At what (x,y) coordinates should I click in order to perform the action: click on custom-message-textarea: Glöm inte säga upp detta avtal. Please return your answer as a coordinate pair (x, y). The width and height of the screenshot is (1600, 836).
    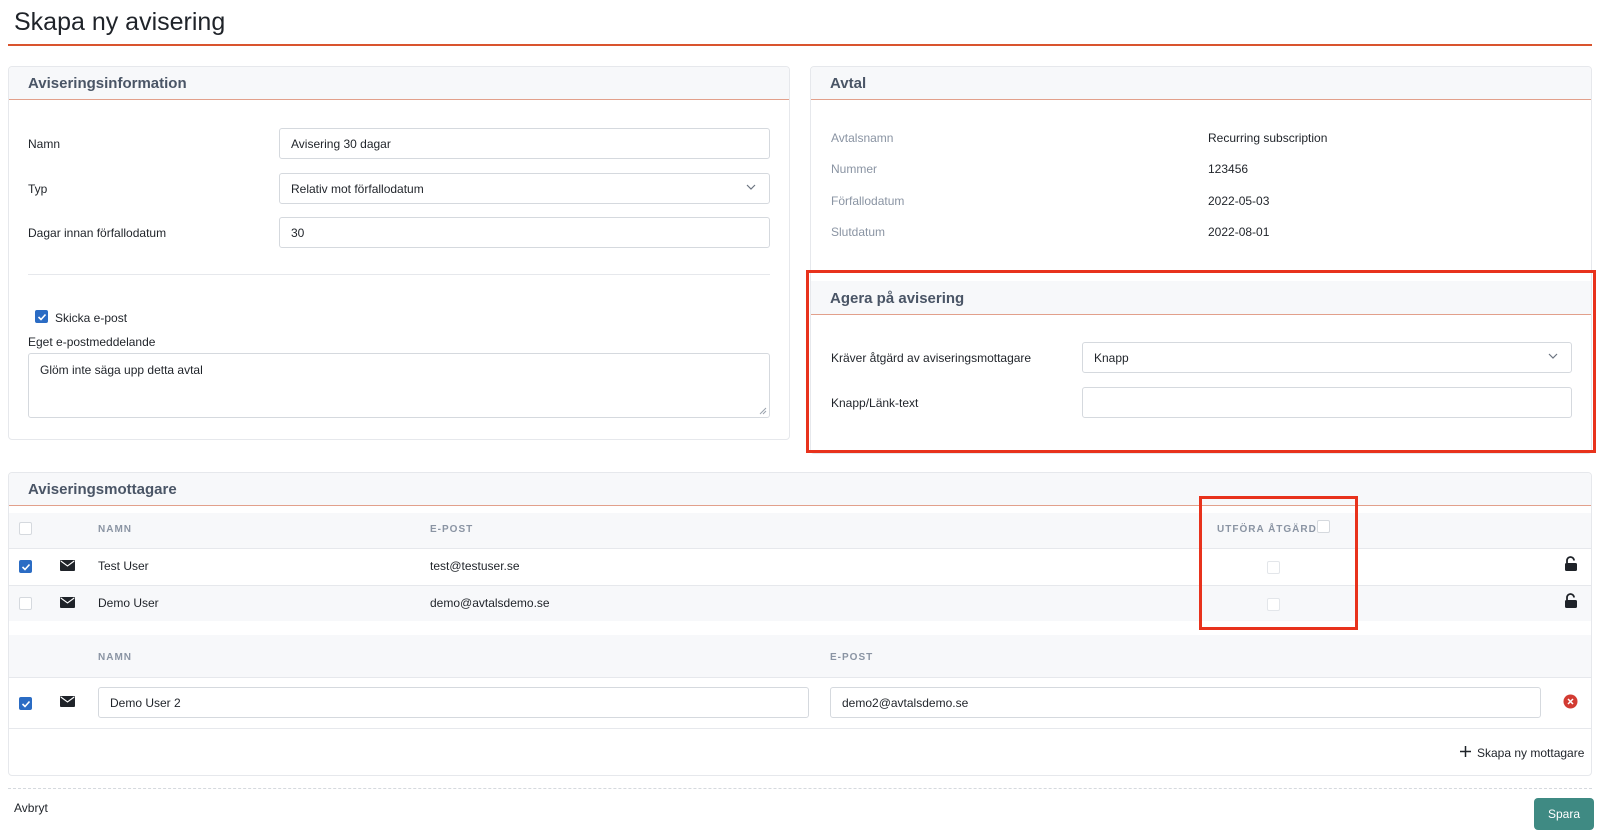
    Looking at the image, I should click on (399, 385).